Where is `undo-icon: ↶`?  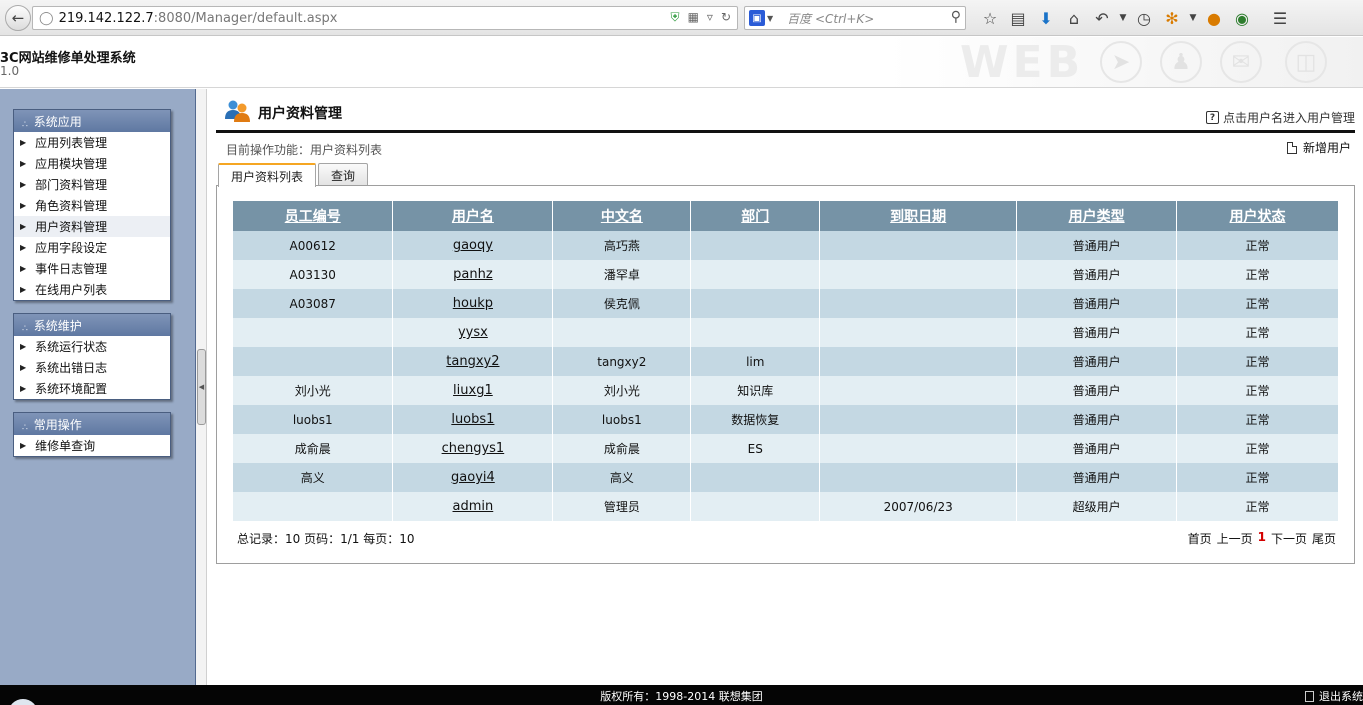
undo-icon: ↶ is located at coordinates (1102, 18).